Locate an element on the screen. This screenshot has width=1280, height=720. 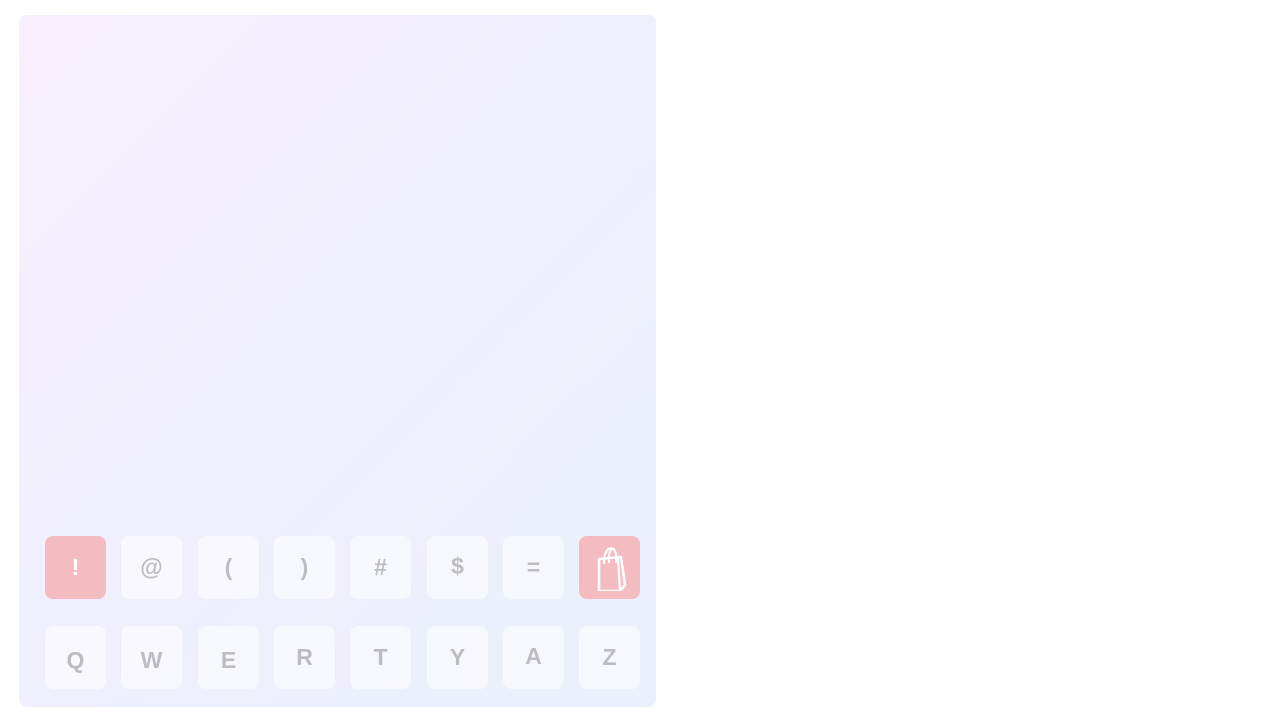
key-label: ! is located at coordinates (75, 567).